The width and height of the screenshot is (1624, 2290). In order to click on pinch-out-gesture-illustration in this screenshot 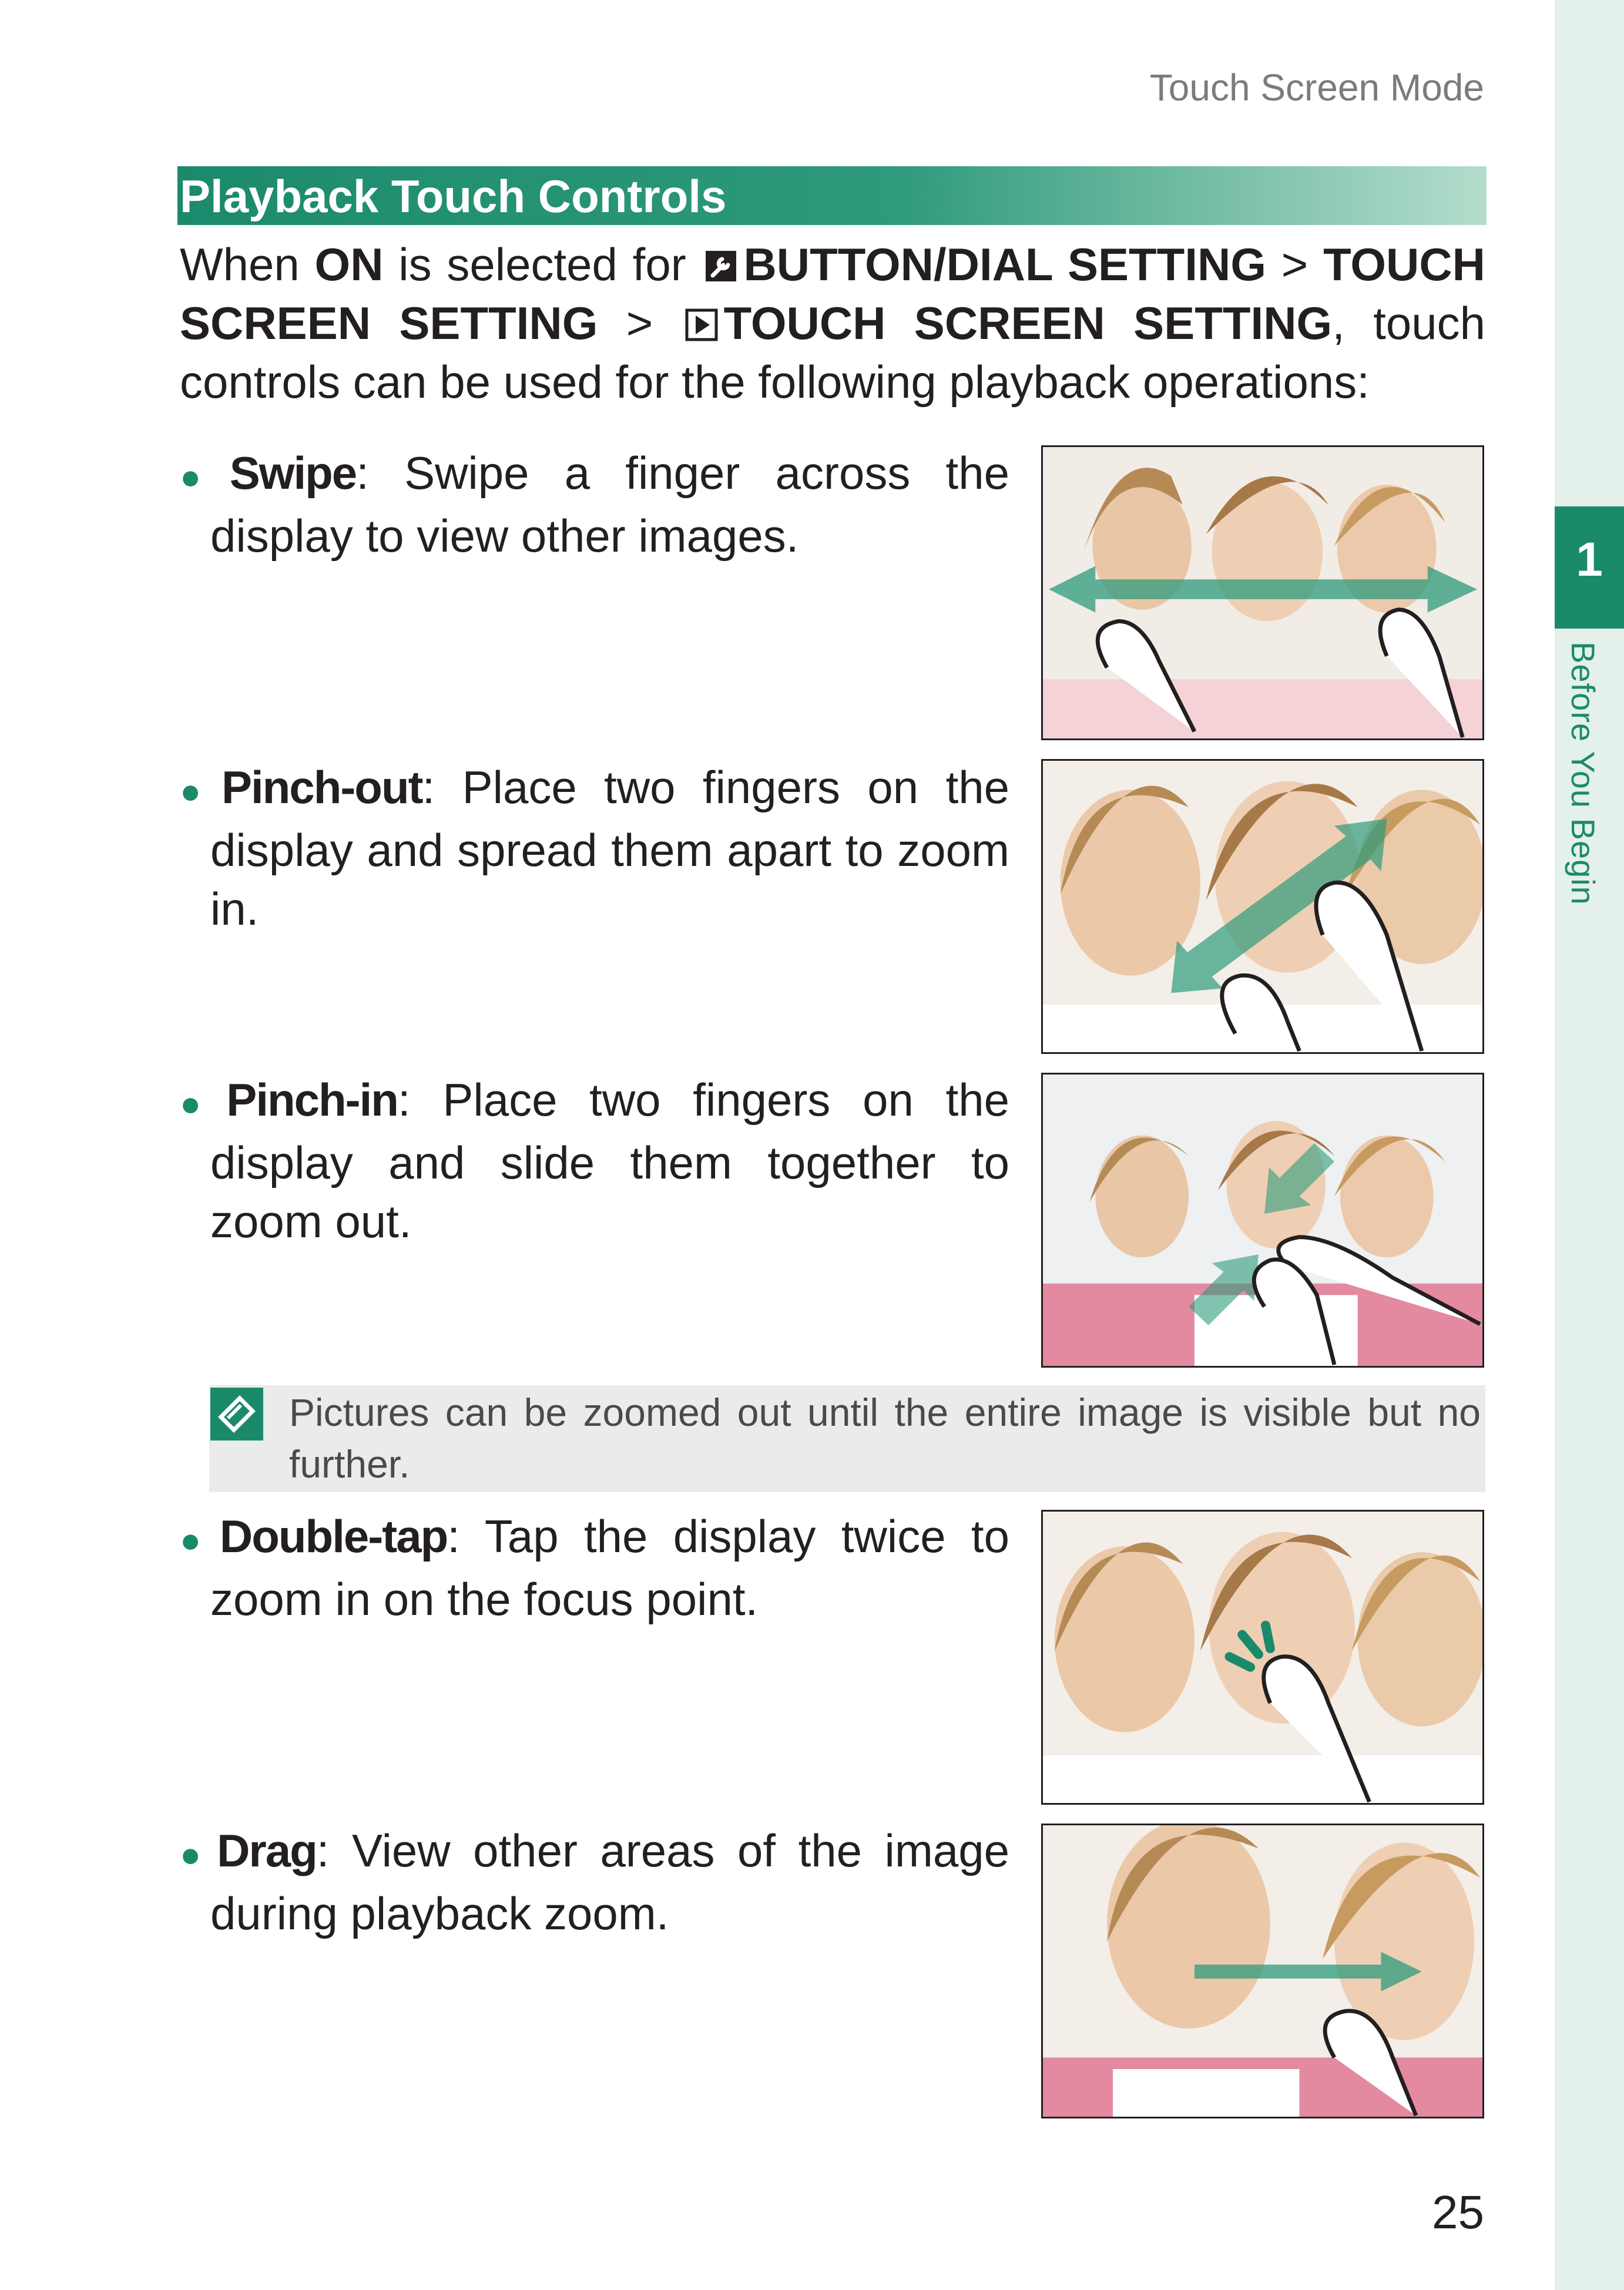, I will do `click(1263, 906)`.